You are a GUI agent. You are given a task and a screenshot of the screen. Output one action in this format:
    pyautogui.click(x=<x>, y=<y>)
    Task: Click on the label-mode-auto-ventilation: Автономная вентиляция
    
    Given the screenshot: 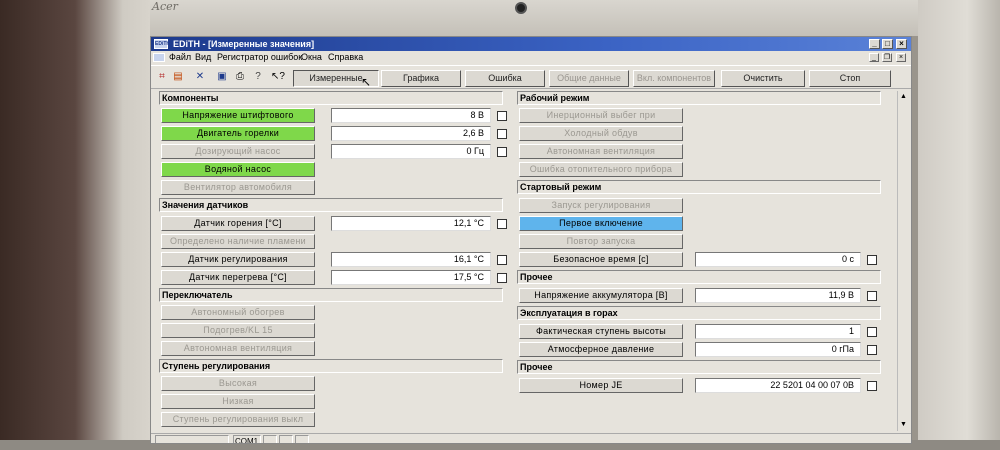 What is the action you would take?
    pyautogui.click(x=601, y=151)
    